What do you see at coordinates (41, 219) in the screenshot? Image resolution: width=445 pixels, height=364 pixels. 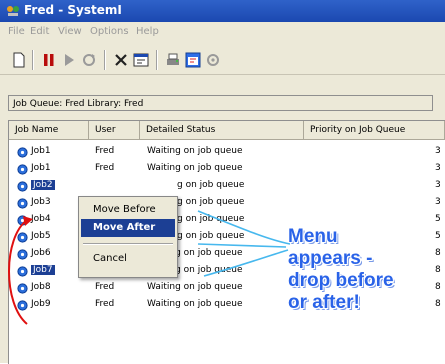 I see `cell-job-name: Job4` at bounding box center [41, 219].